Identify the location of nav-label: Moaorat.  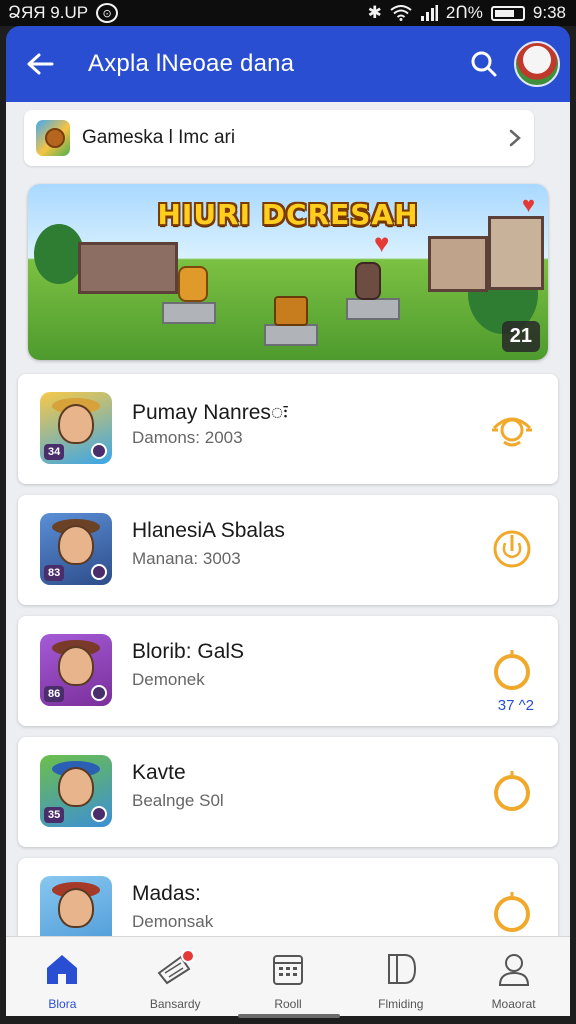
(513, 1004).